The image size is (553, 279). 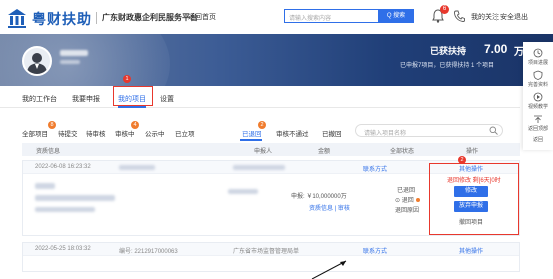 I want to click on float-label: 返回, so click(x=537, y=140).